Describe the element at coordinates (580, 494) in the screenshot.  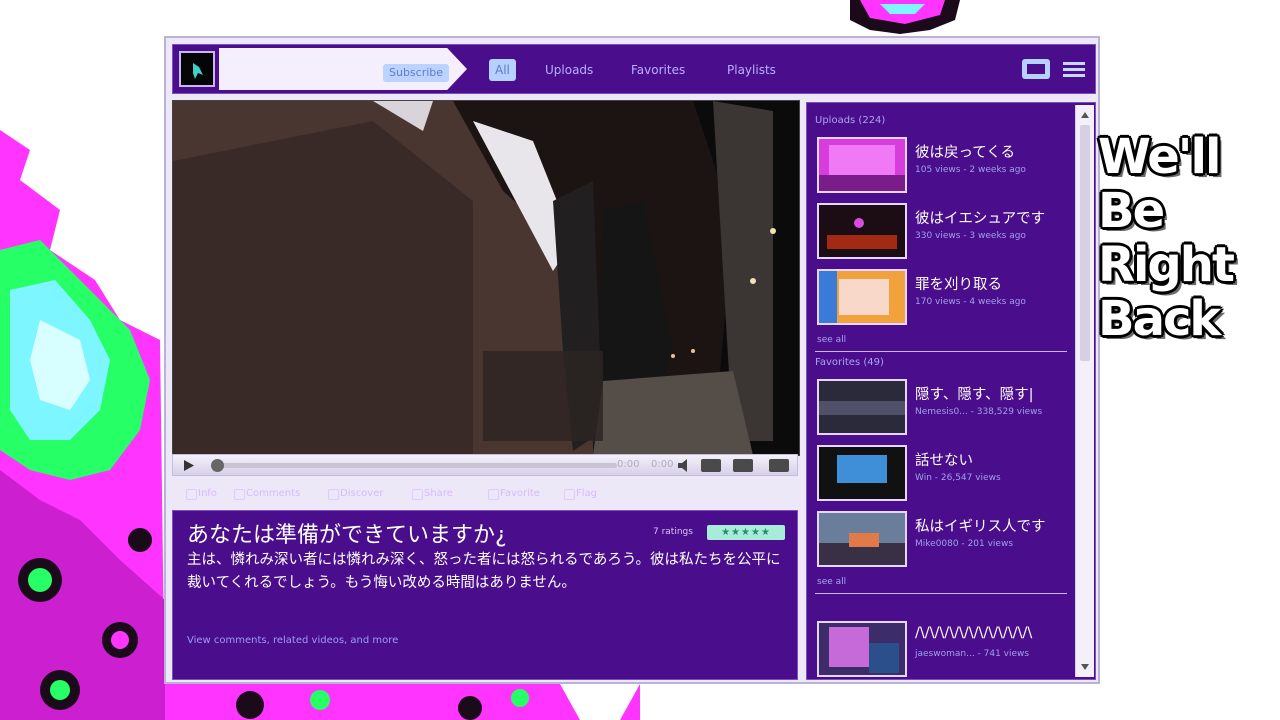
I see `action-flag: Flag` at that location.